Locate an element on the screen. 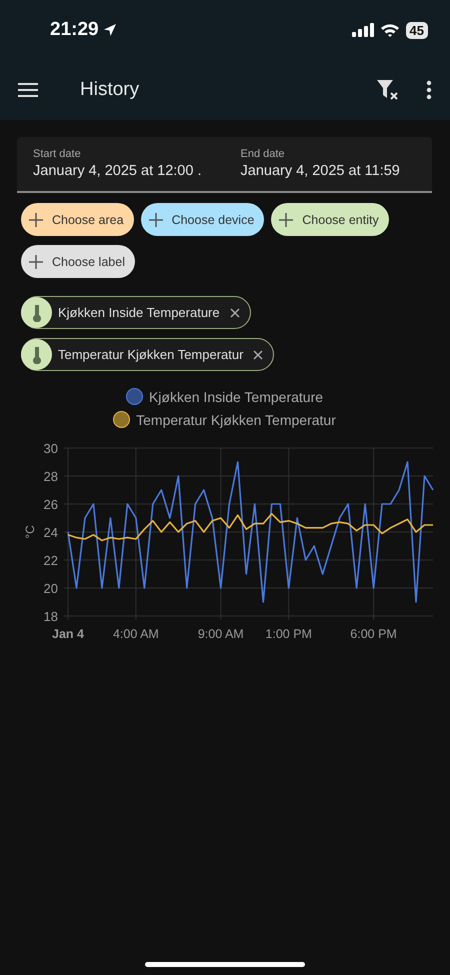 Image resolution: width=450 pixels, height=975 pixels. x-tick-label: 6:00 PM is located at coordinates (373, 634).